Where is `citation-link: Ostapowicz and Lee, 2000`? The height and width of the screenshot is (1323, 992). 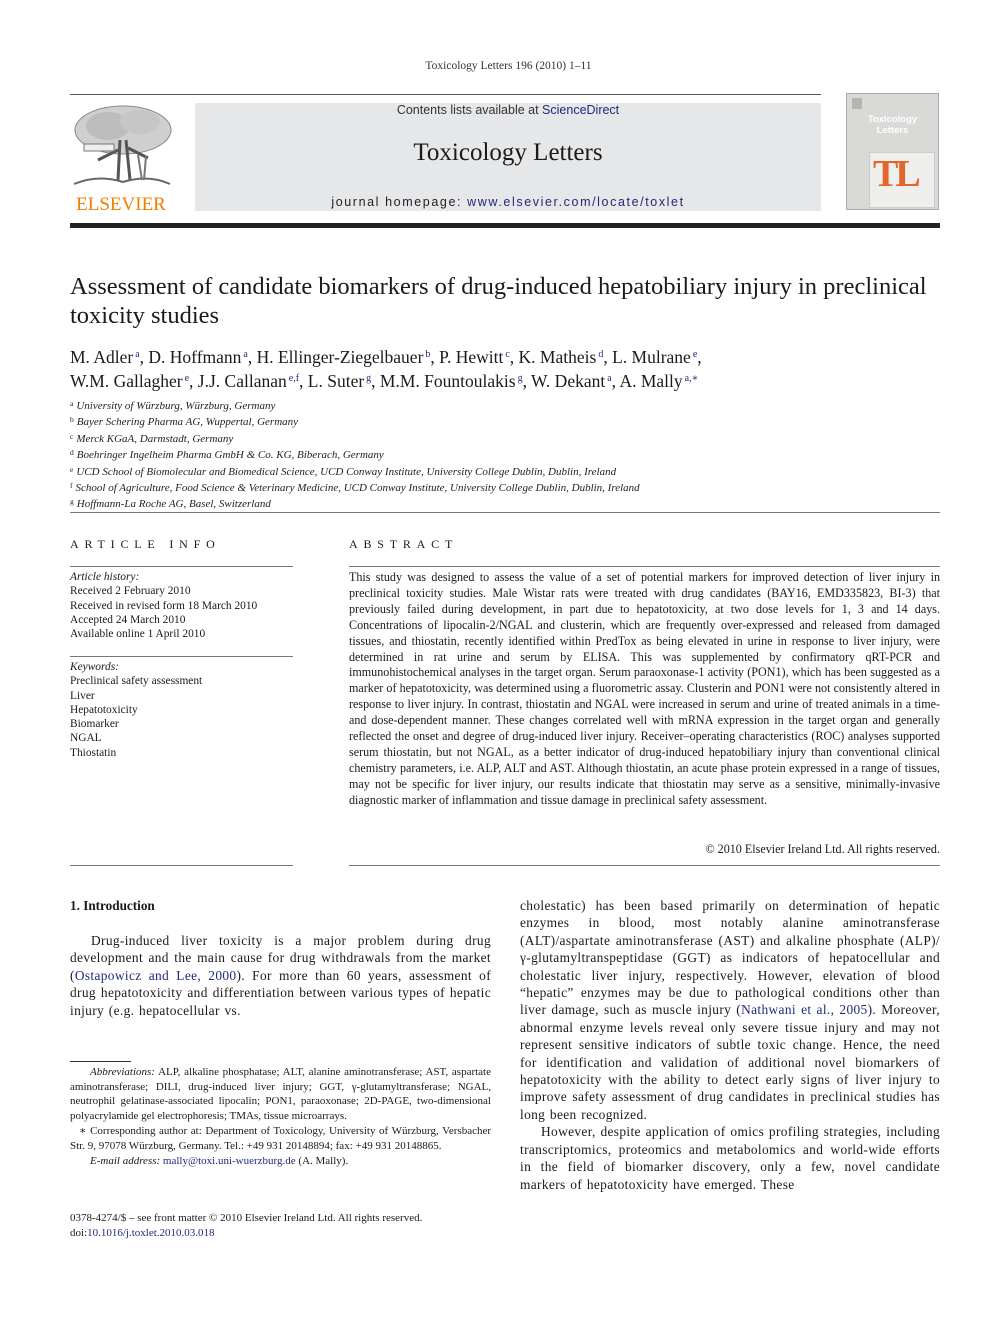 citation-link: Ostapowicz and Lee, 2000 is located at coordinates (156, 975).